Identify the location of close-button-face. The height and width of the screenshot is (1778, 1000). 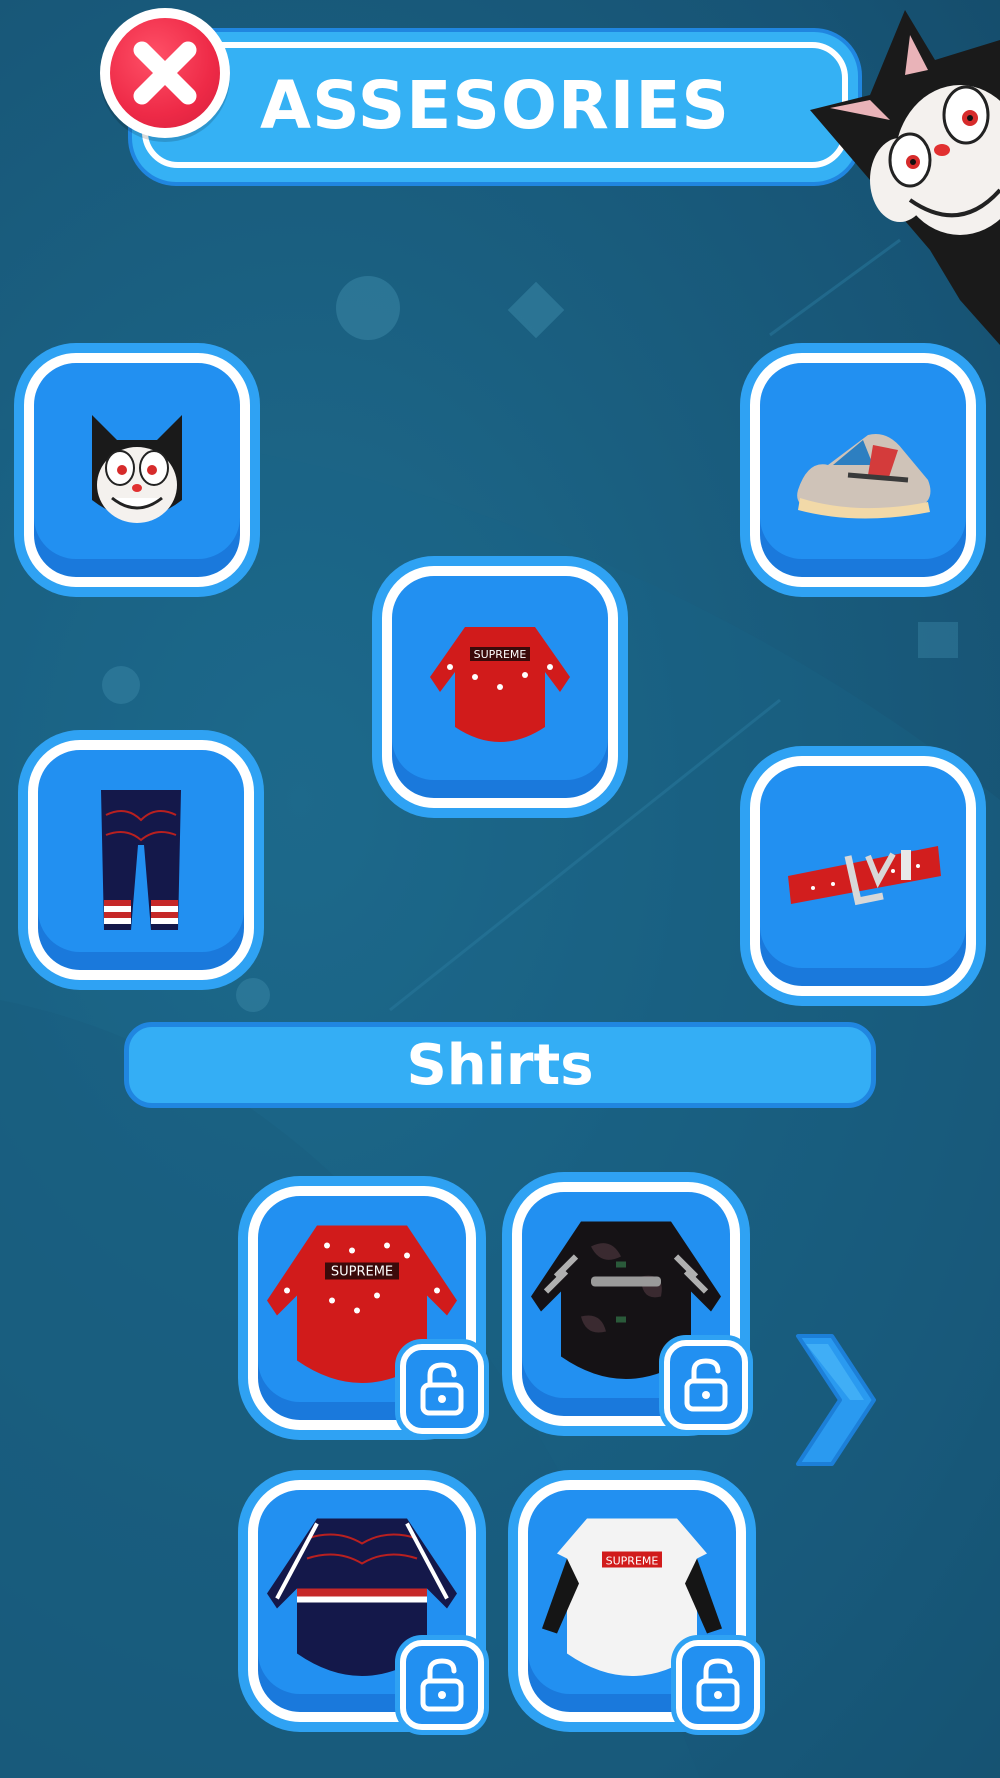
(165, 73).